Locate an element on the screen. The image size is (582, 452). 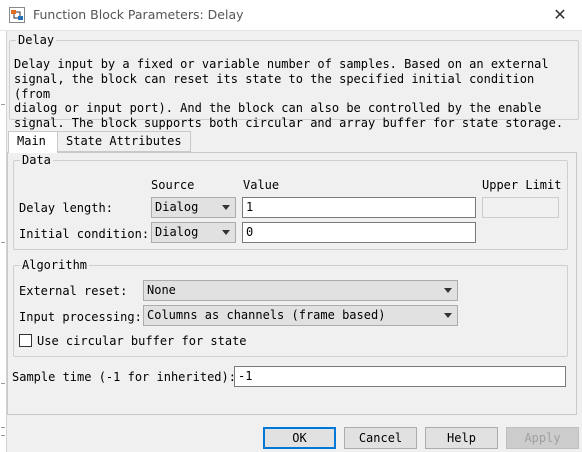
source-column-header: Source is located at coordinates (173, 185).